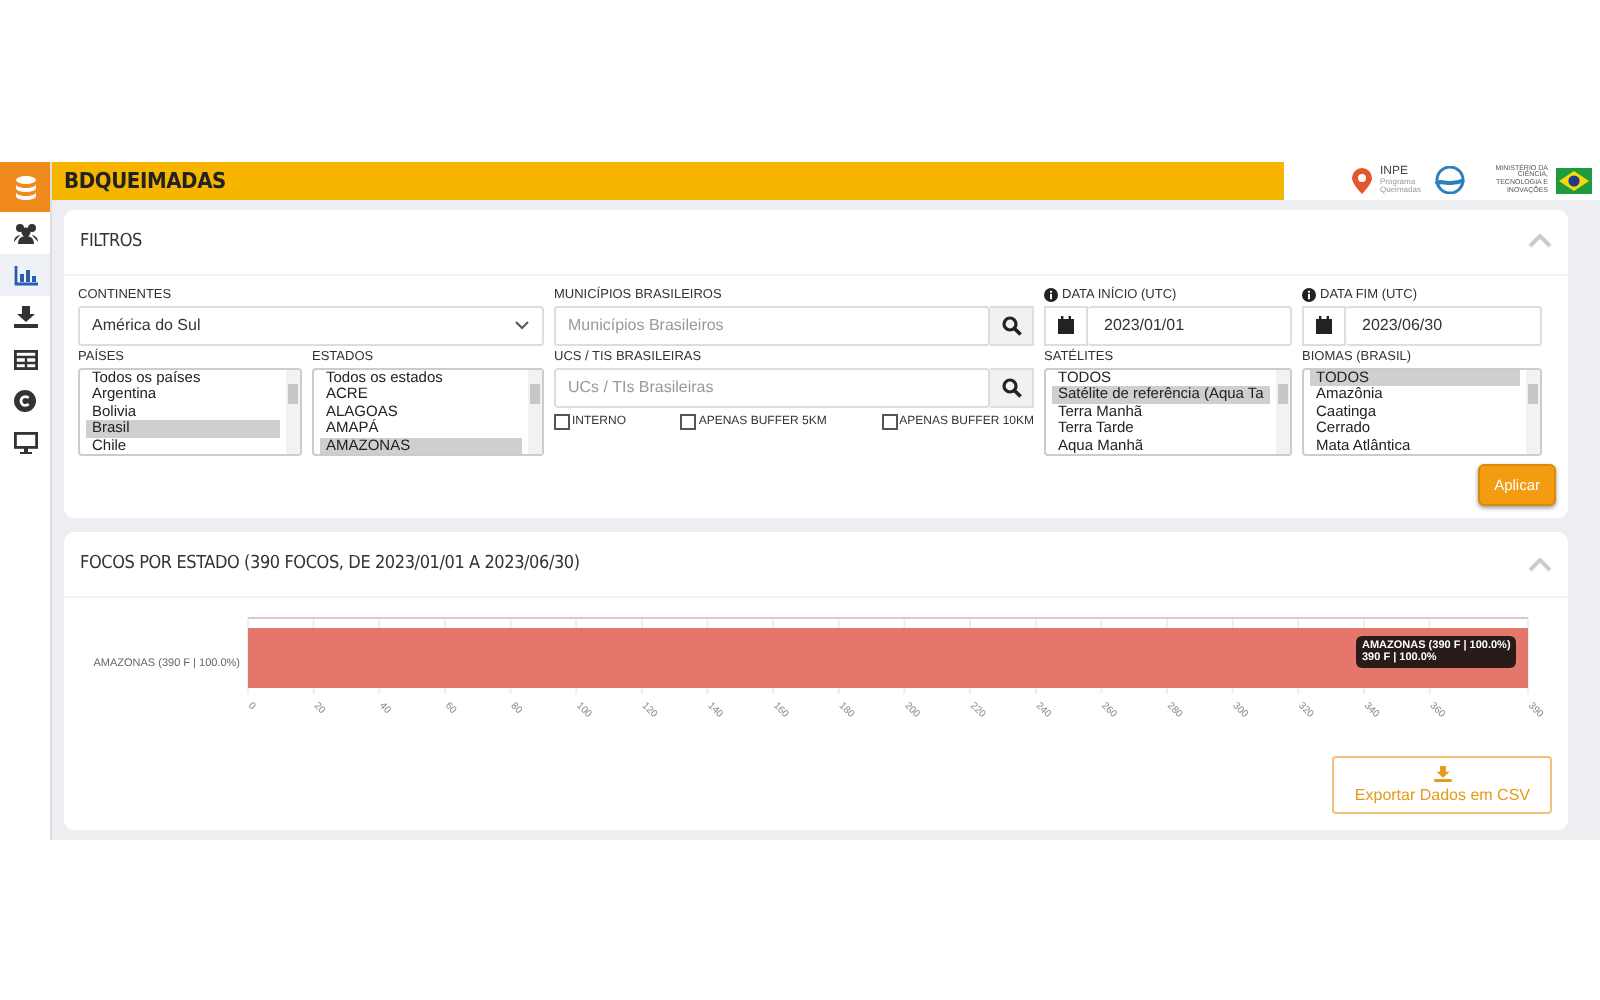  I want to click on app-title: BDQUEIMADAS, so click(145, 180).